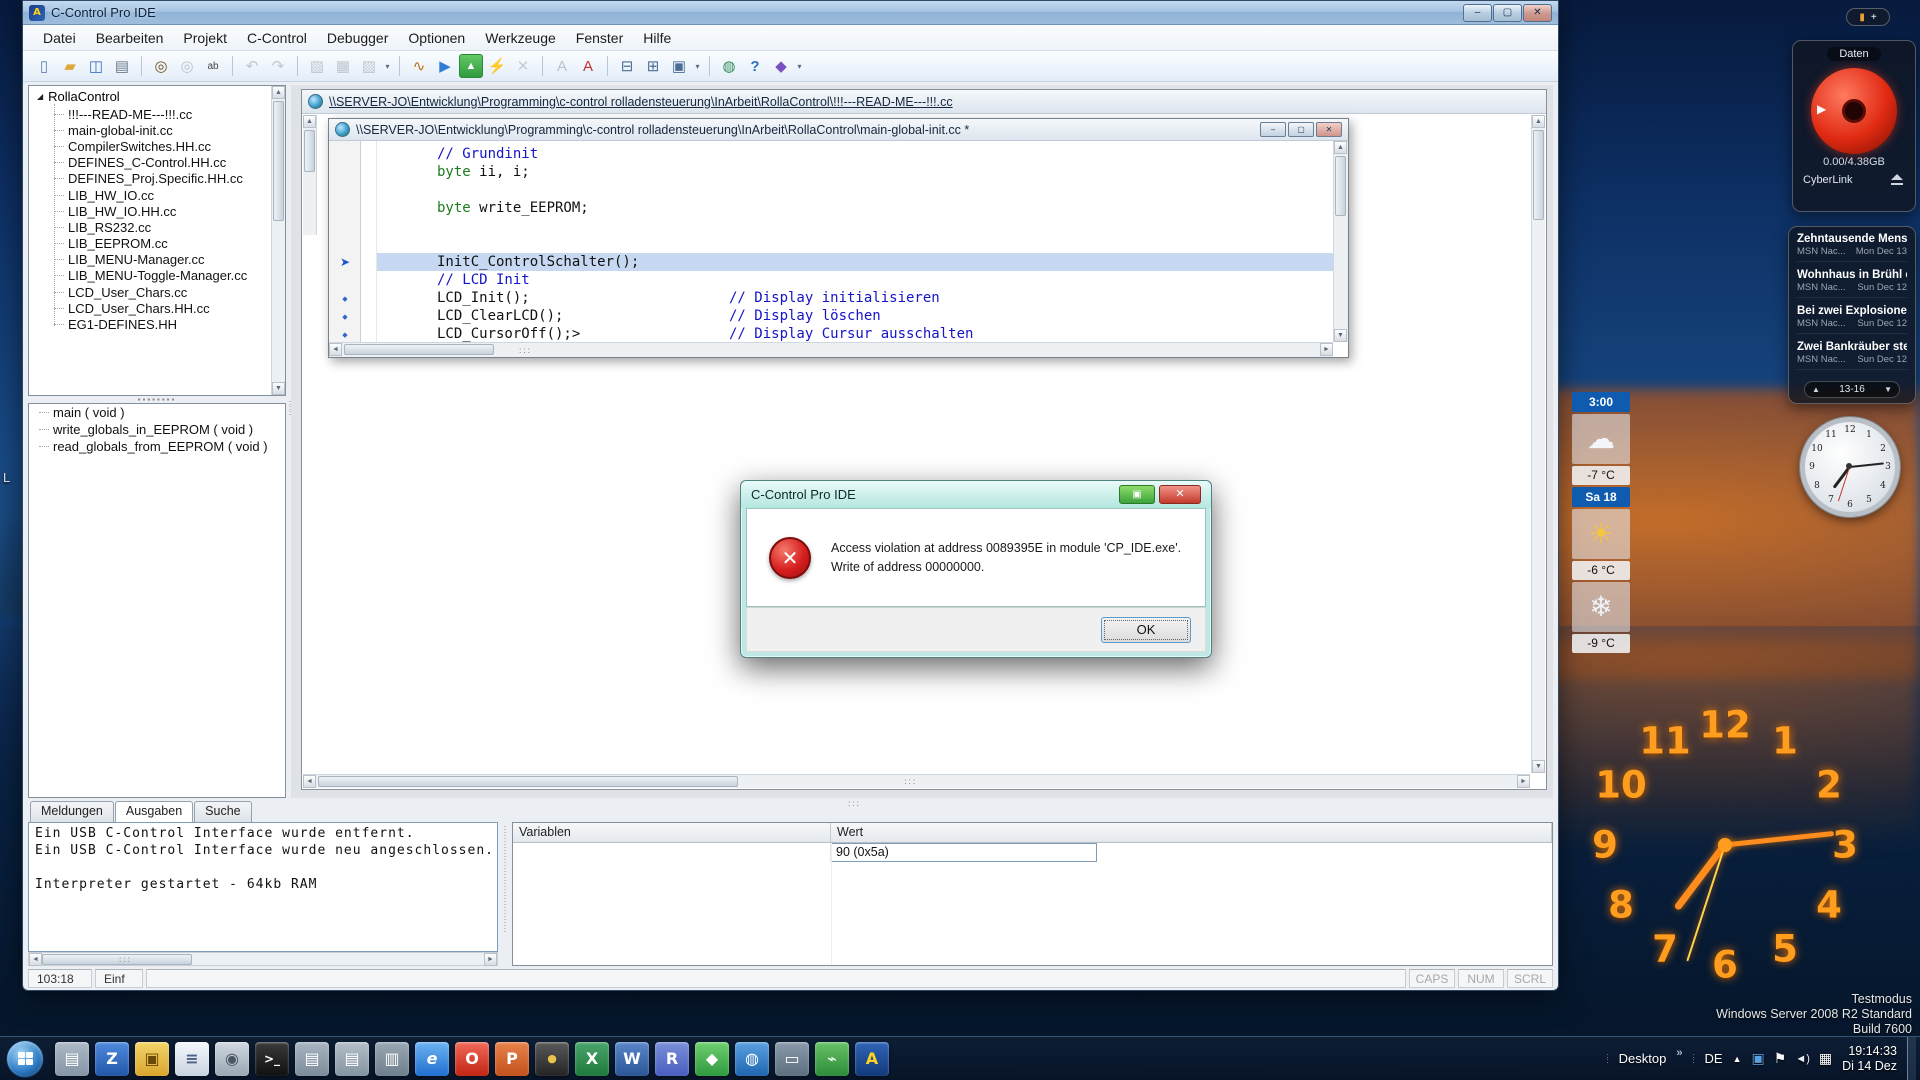  What do you see at coordinates (729, 66) in the screenshot?
I see `browser-icon: ◍` at bounding box center [729, 66].